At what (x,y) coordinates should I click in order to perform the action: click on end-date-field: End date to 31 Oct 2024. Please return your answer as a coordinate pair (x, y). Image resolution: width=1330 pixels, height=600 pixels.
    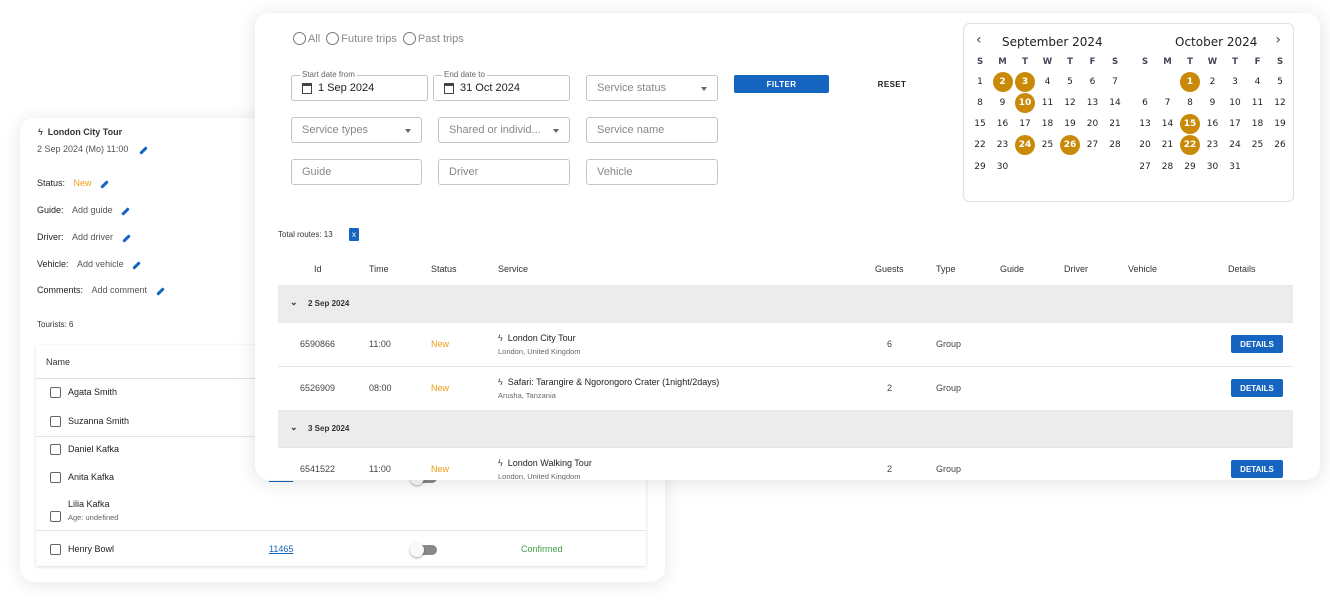
    Looking at the image, I should click on (501, 85).